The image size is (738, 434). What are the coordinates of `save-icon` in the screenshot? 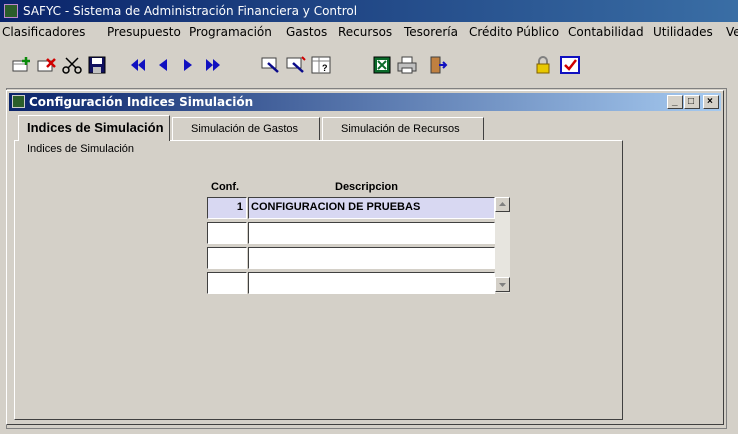 It's located at (97, 65).